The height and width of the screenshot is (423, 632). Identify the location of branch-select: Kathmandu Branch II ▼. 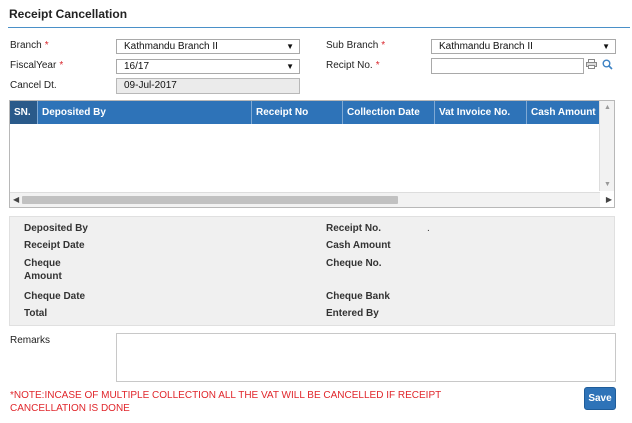
(208, 46).